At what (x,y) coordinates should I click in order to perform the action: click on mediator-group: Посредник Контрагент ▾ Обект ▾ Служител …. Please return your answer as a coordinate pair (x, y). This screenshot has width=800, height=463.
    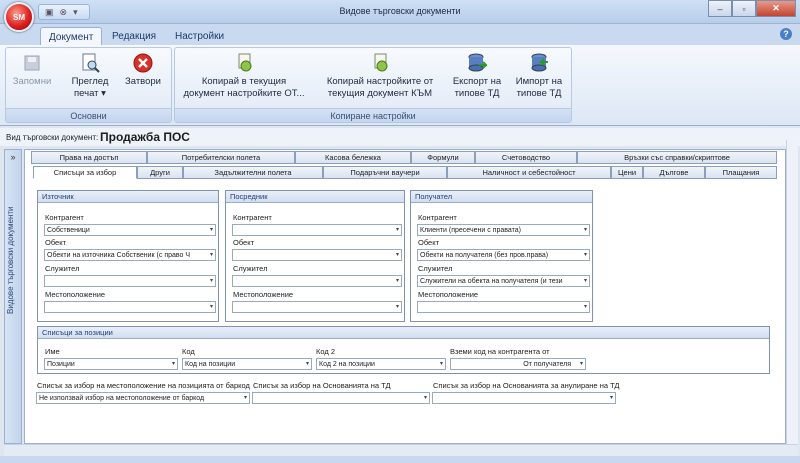
    Looking at the image, I should click on (315, 256).